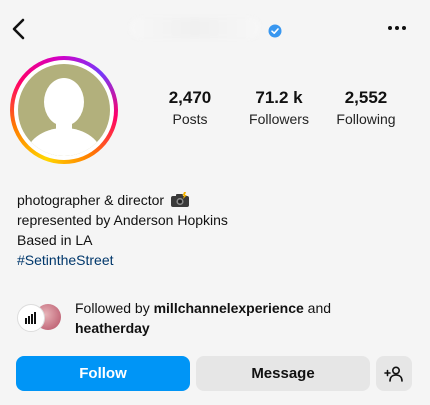  What do you see at coordinates (64, 117) in the screenshot?
I see `person-silhouette-icon` at bounding box center [64, 117].